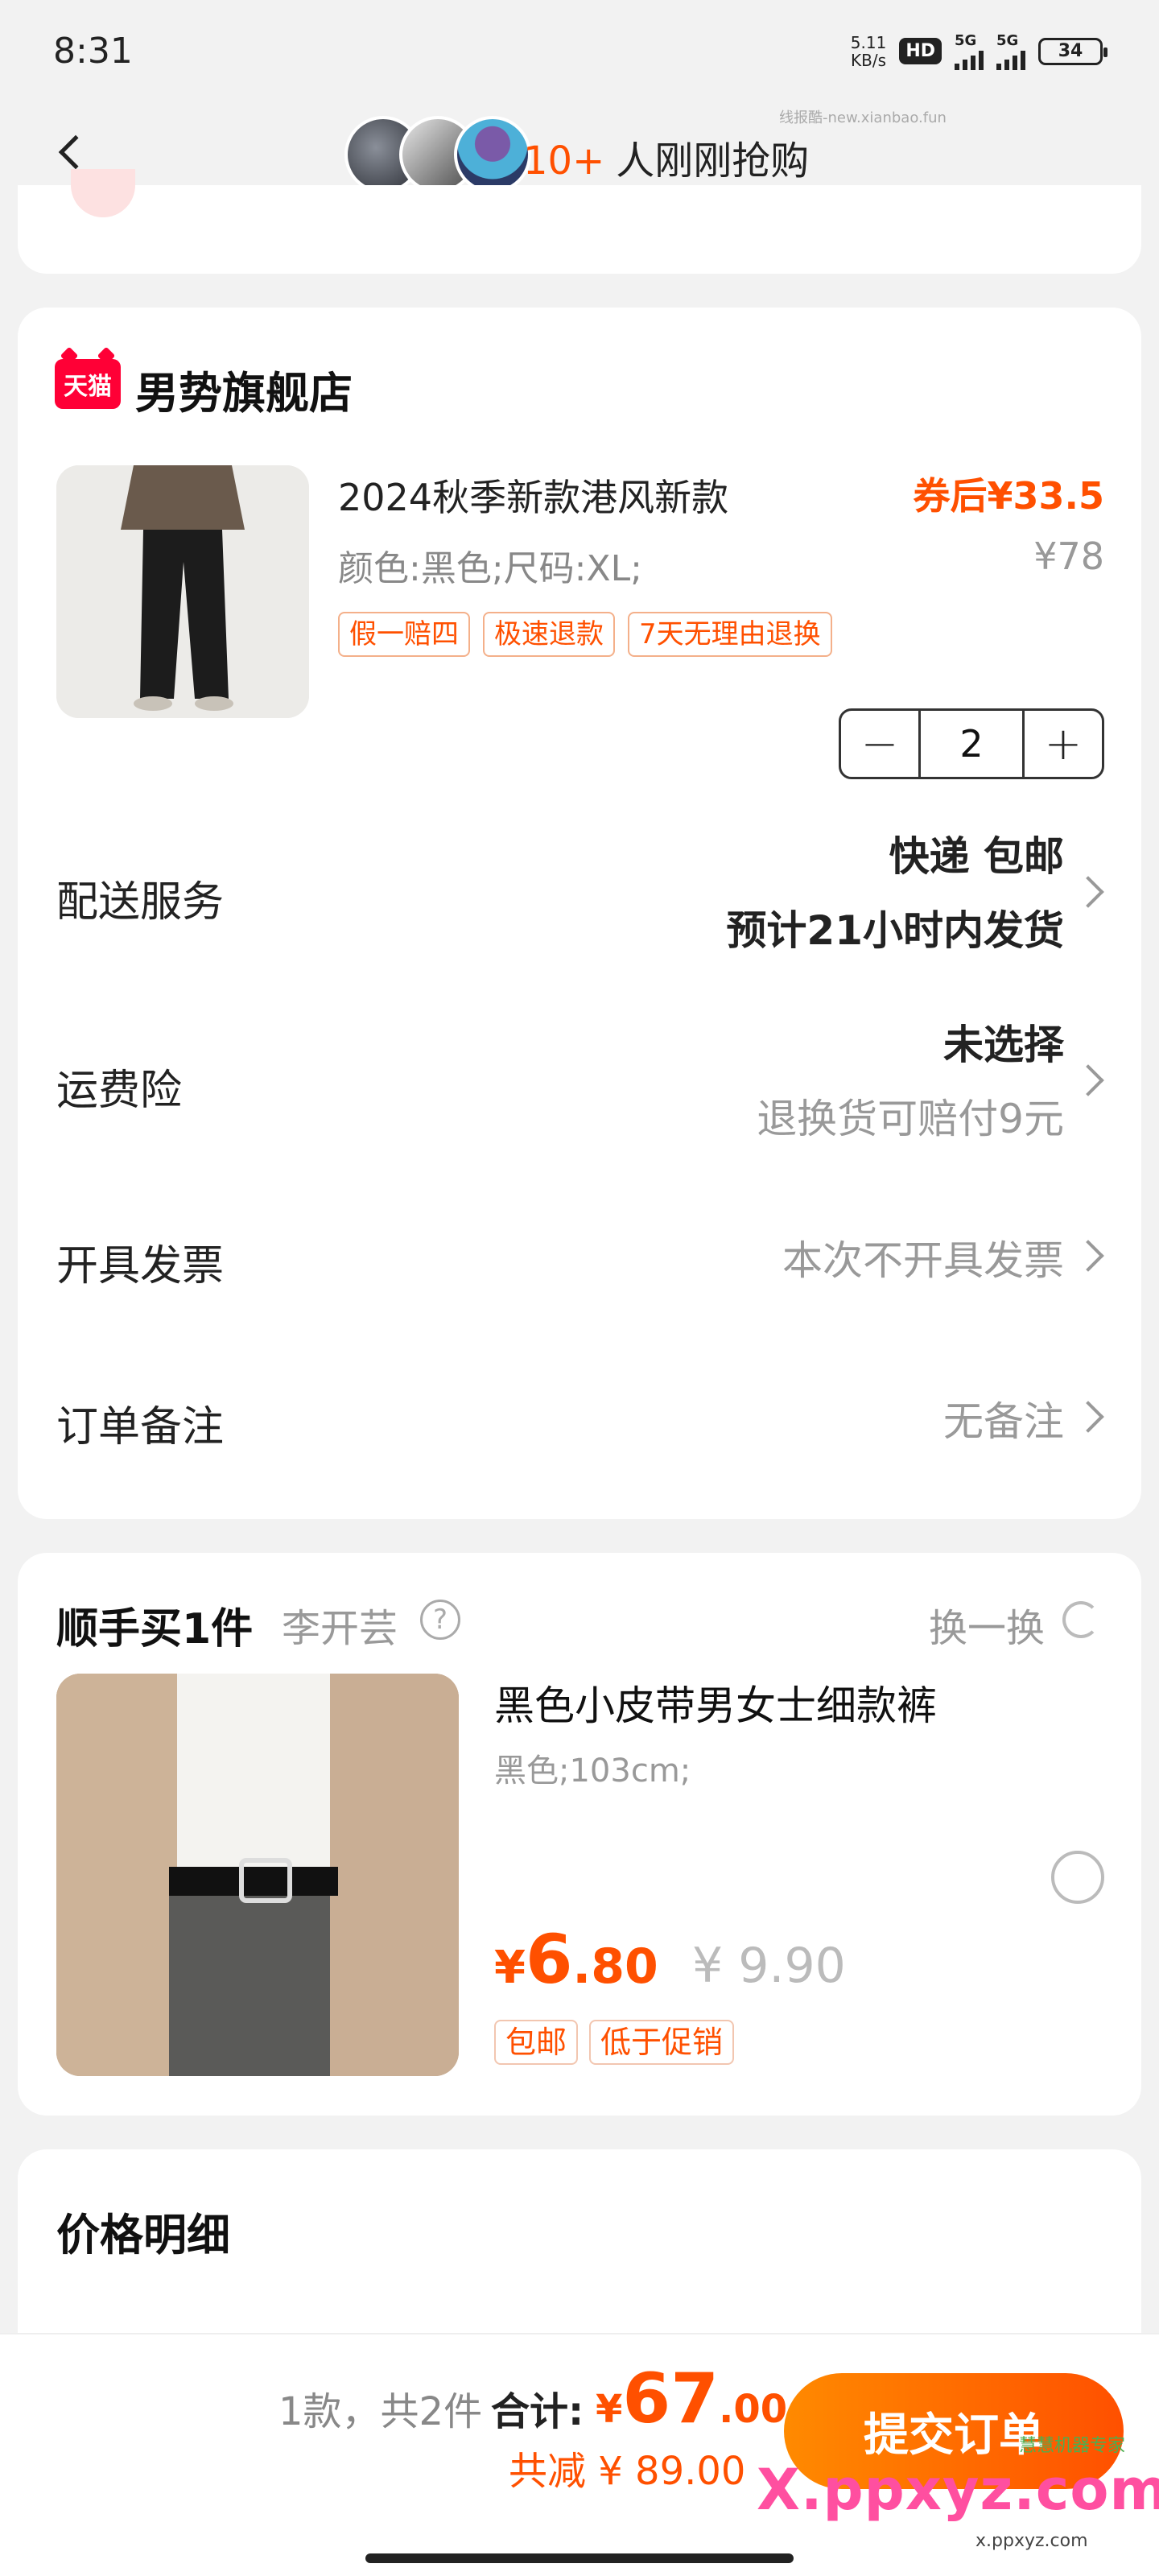 Image resolution: width=1159 pixels, height=2576 pixels. Describe the element at coordinates (895, 930) in the screenshot. I see `delivery-eta: 预计21小时内发货` at that location.